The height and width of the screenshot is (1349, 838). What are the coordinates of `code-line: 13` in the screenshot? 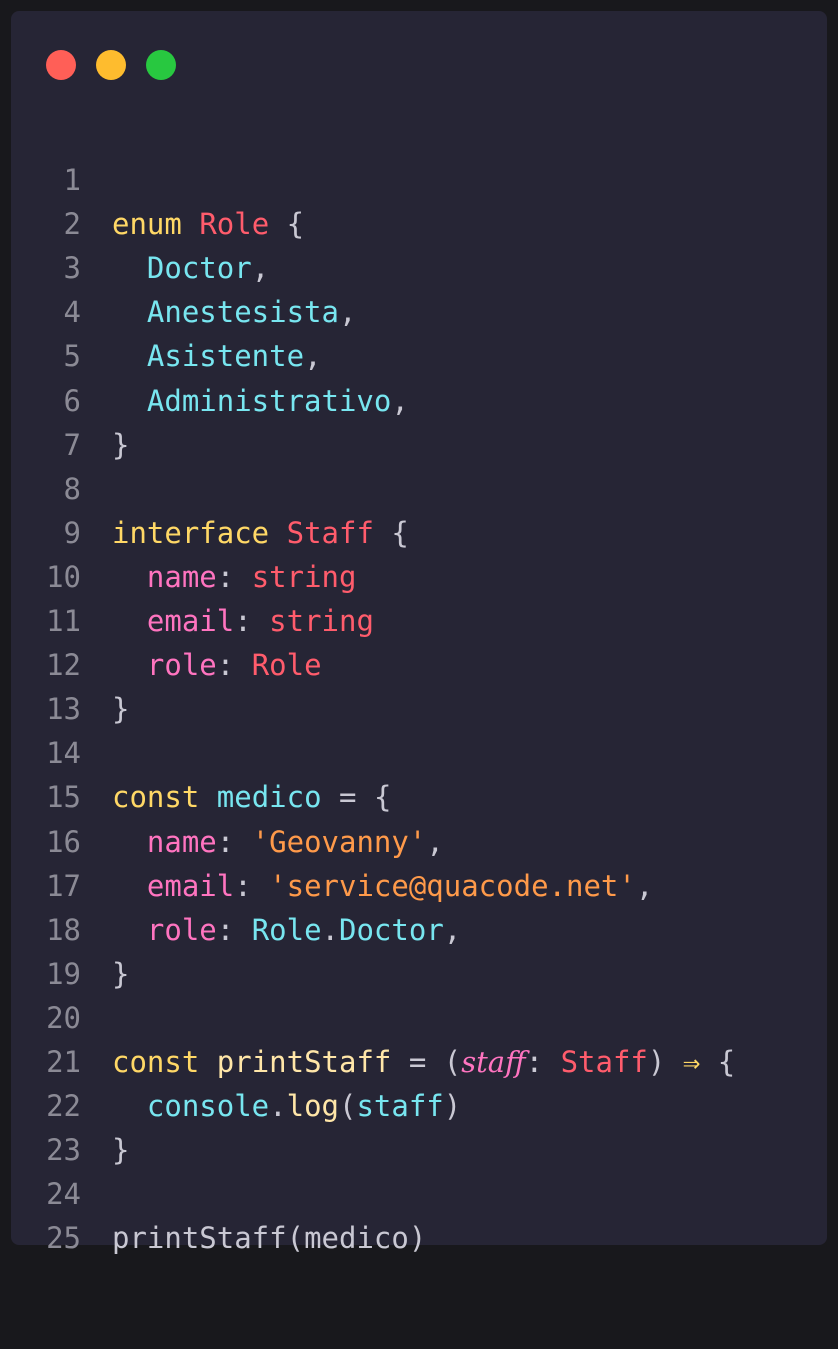 It's located at (419, 684).